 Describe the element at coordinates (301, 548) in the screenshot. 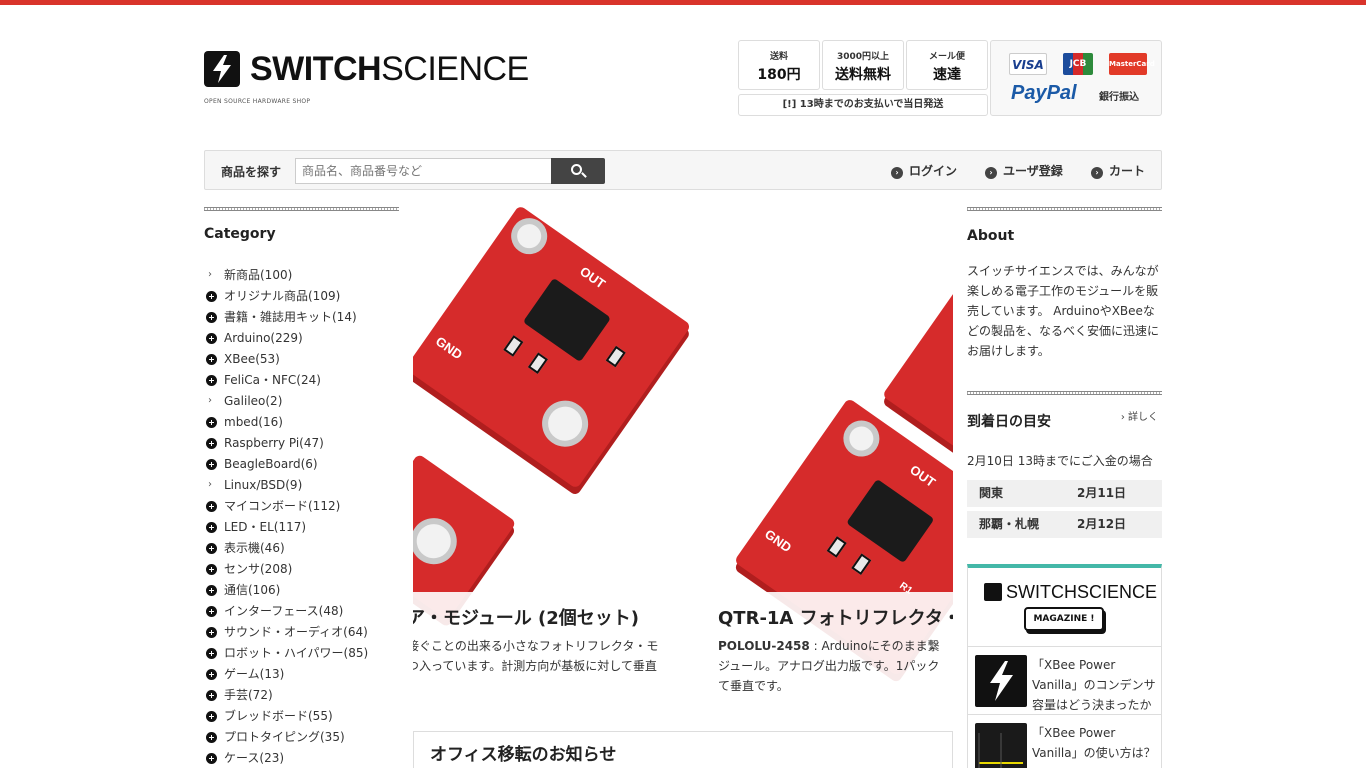

I see `category-item: 表示機(46)` at that location.